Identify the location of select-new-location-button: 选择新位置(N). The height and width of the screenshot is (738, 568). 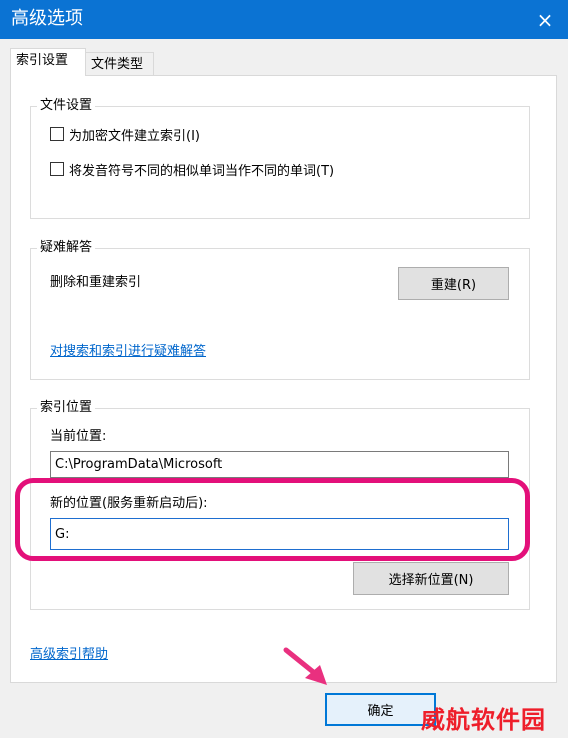
(431, 578).